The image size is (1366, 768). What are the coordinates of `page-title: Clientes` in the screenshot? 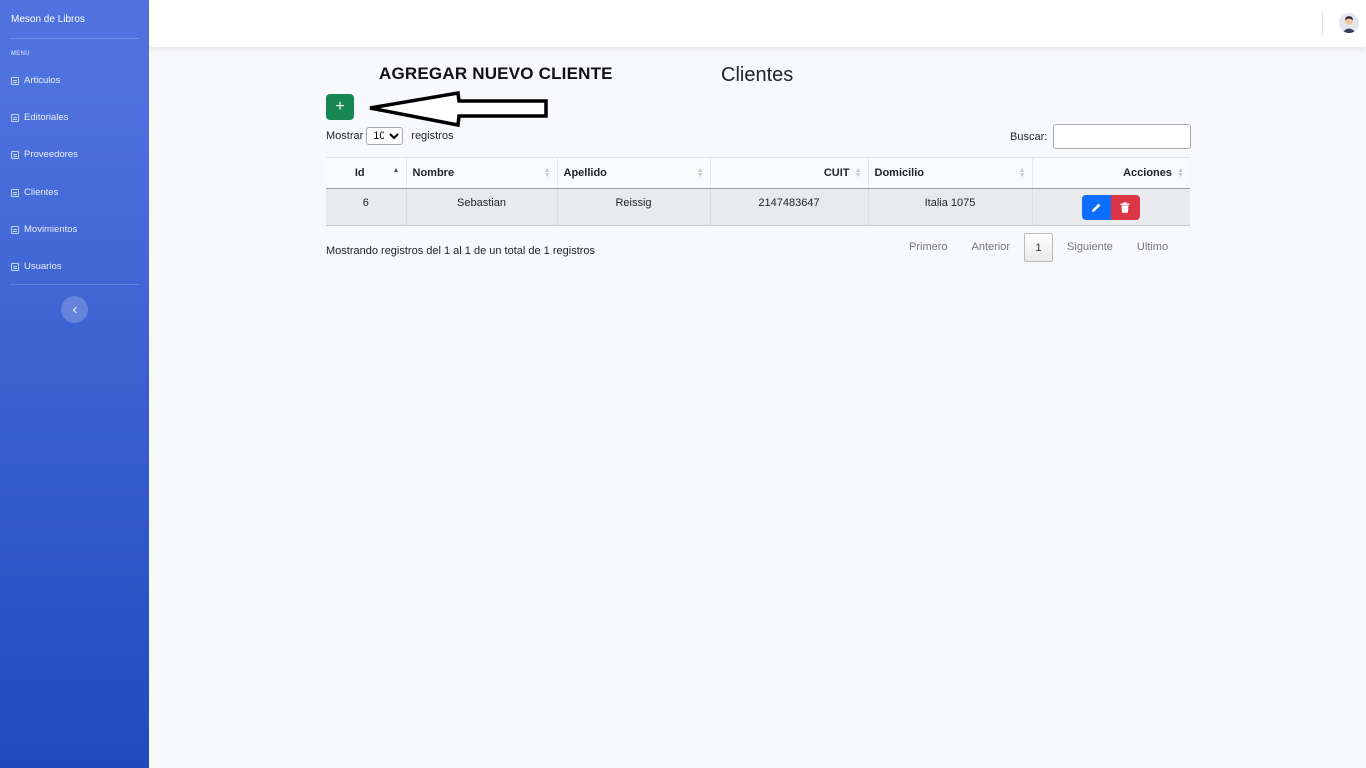 It's located at (757, 75).